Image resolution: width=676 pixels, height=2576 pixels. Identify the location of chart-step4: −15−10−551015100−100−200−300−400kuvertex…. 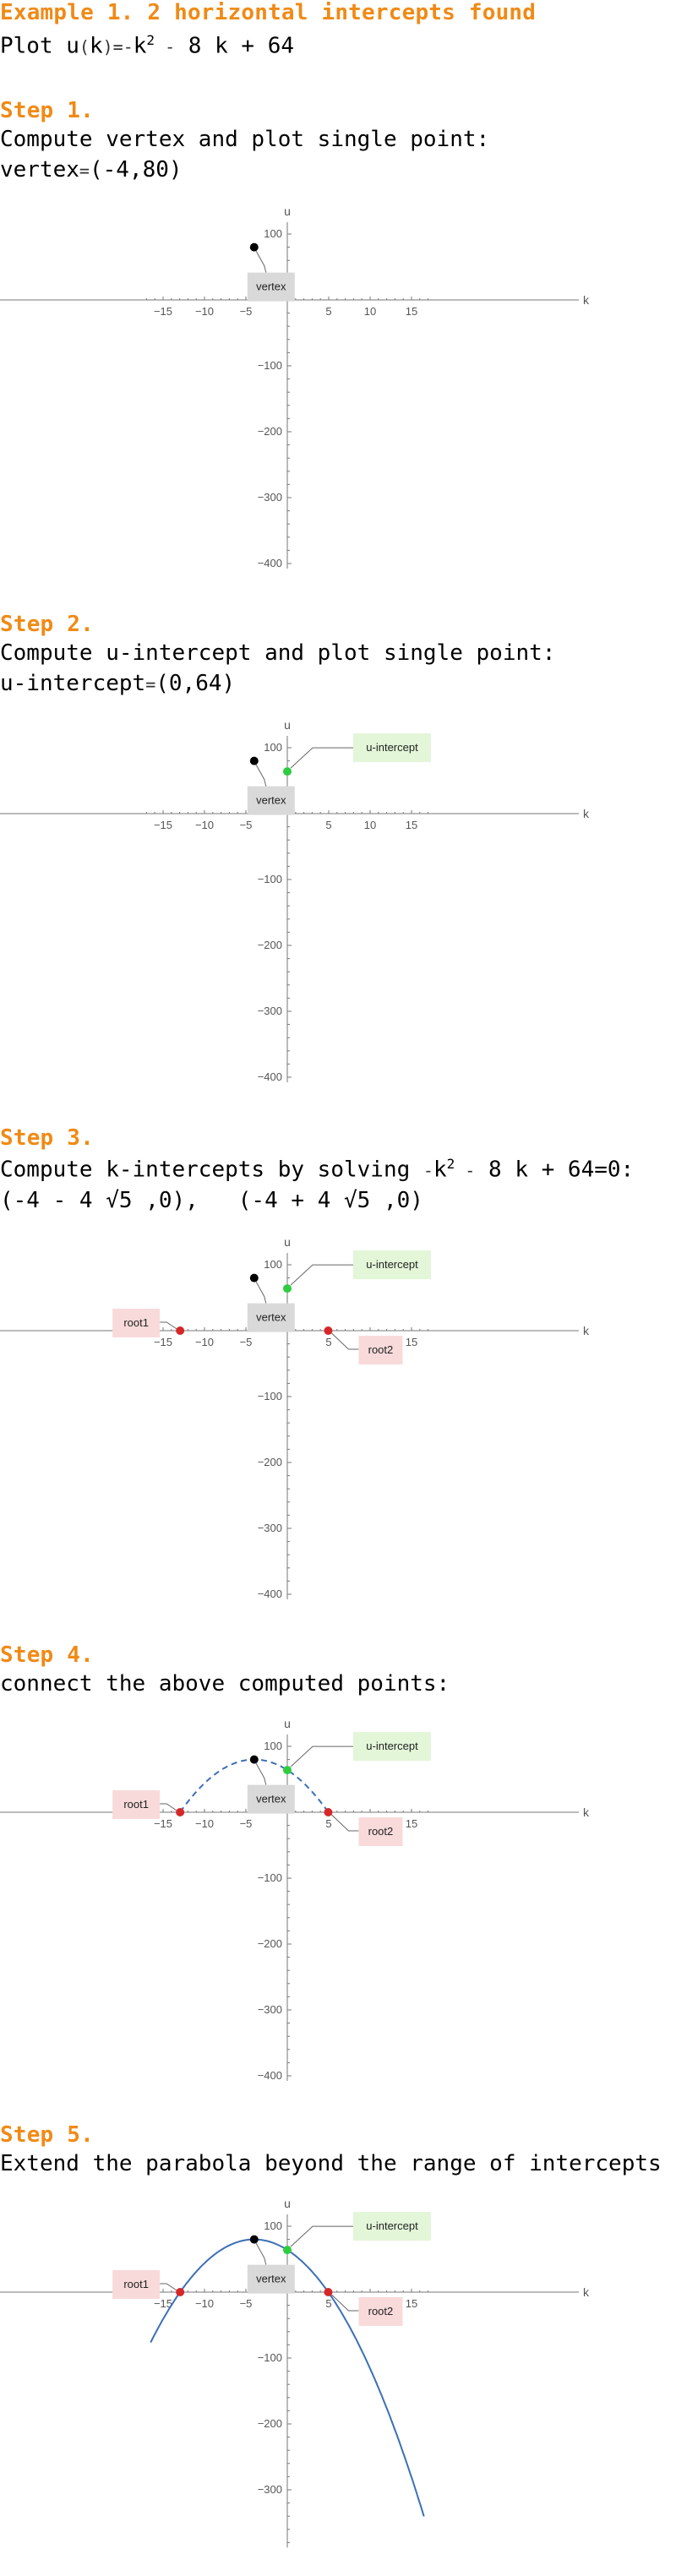
(295, 1900).